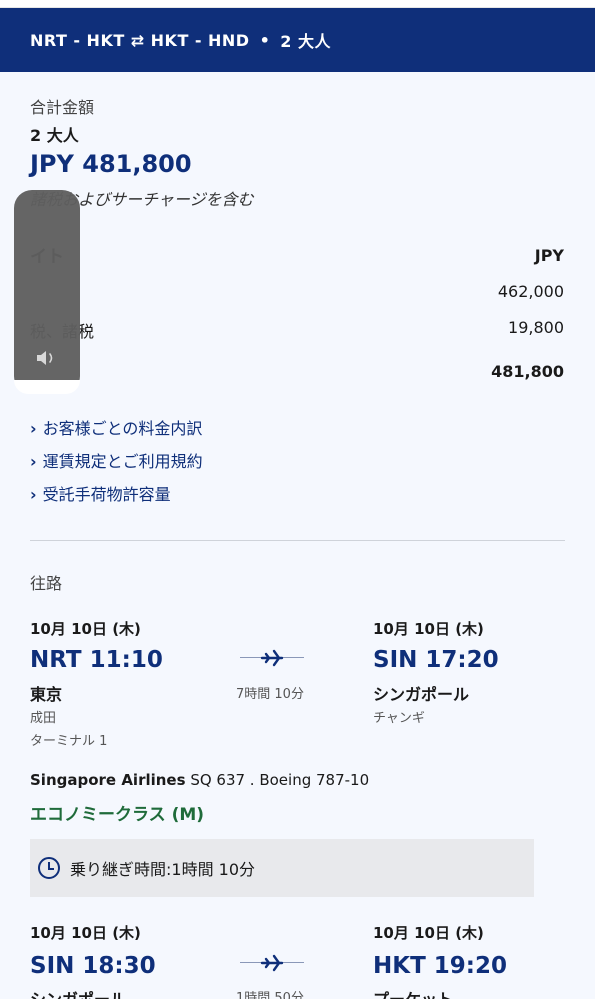  I want to click on currency-label: JPY, so click(549, 255).